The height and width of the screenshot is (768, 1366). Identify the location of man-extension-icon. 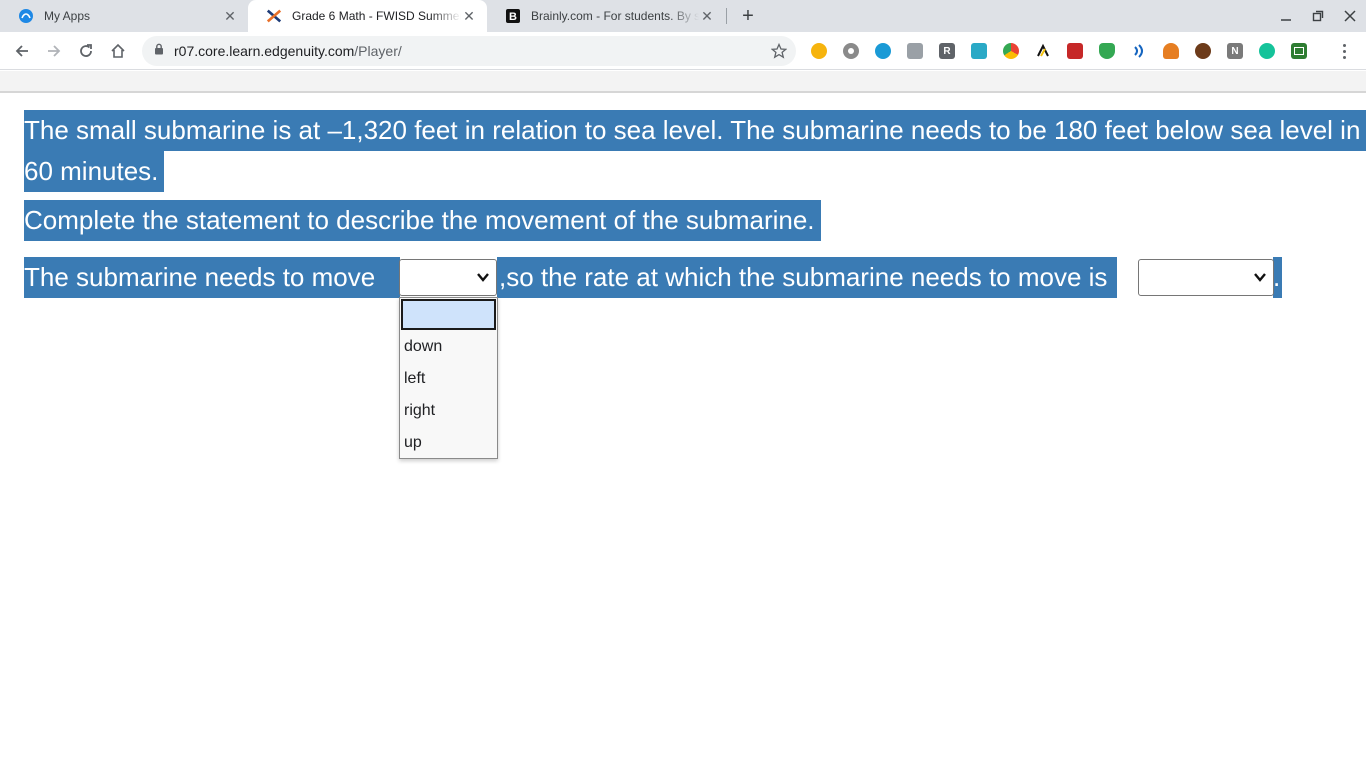
(1171, 51).